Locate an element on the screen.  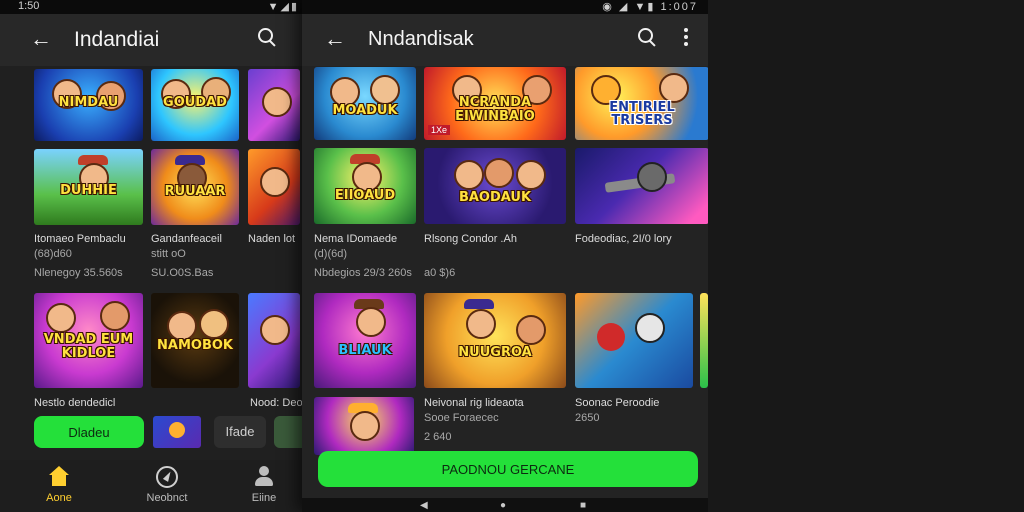
page-title: Indandiai is located at coordinates (117, 39).